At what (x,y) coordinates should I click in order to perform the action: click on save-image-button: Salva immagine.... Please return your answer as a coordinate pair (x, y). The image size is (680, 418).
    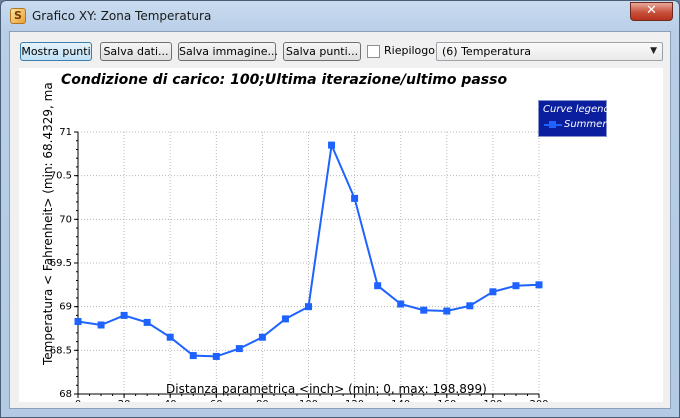
    Looking at the image, I should click on (228, 51).